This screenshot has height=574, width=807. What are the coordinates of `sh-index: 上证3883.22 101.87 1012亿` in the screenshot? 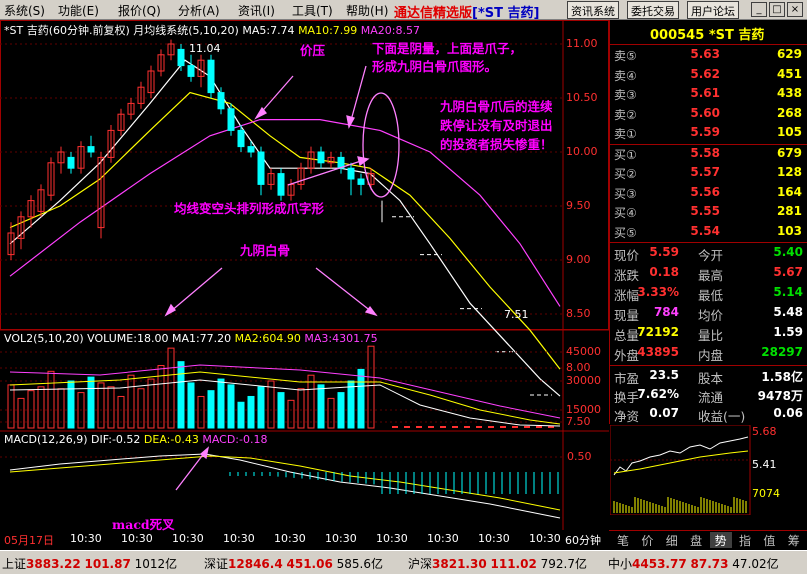 It's located at (89, 563).